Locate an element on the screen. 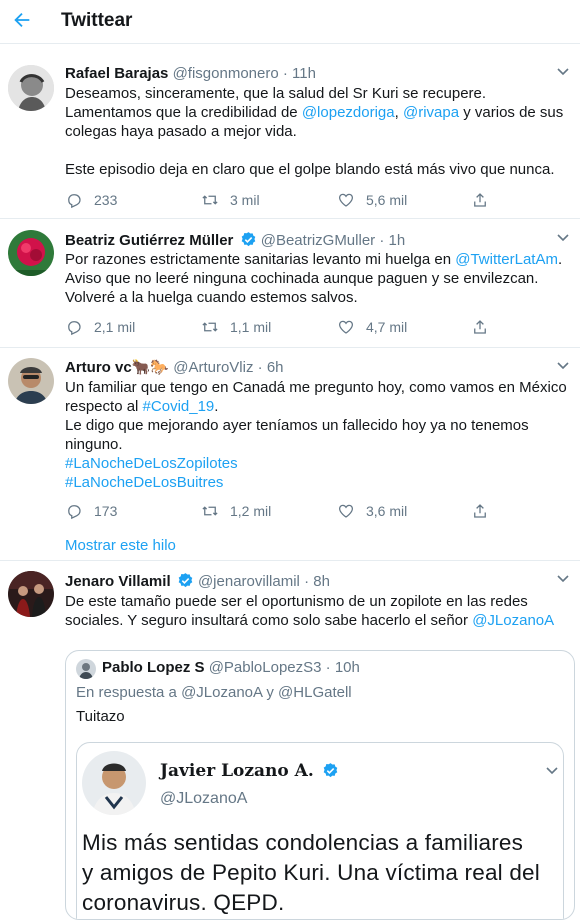 The width and height of the screenshot is (580, 920). mention-link: @lopezdoriga is located at coordinates (348, 112).